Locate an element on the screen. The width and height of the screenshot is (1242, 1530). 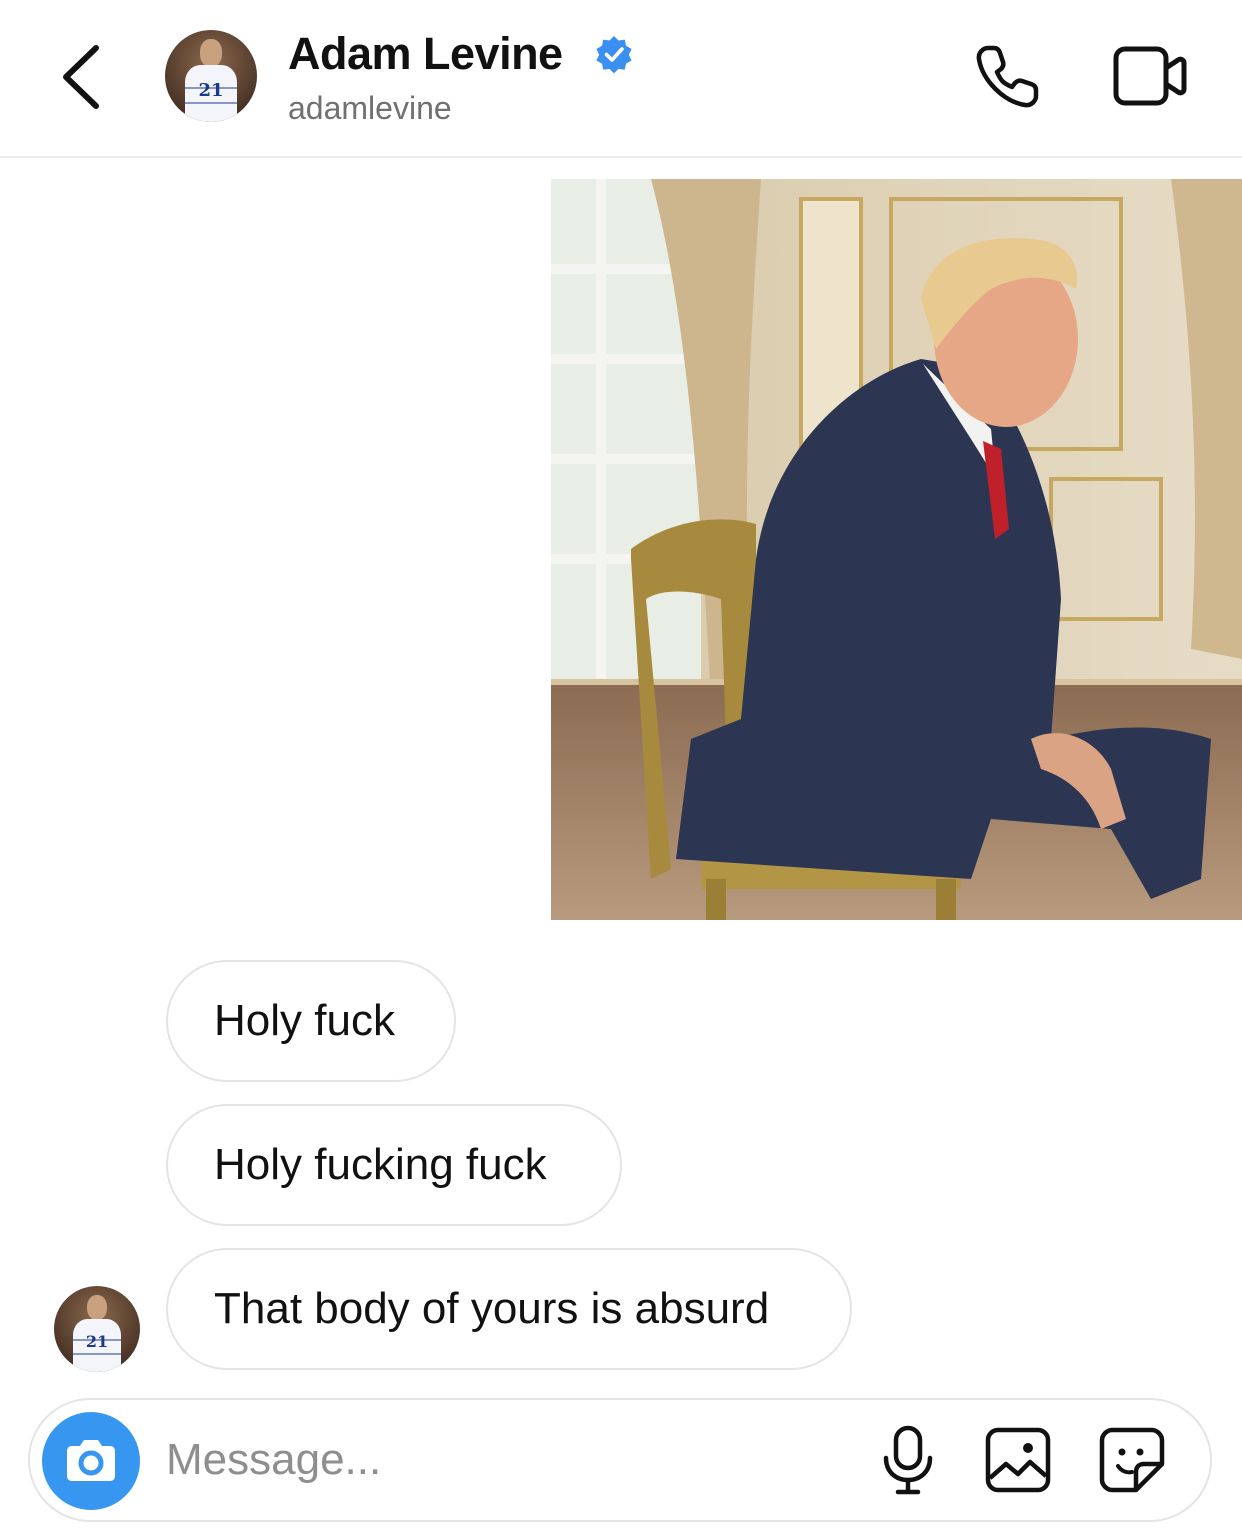
video-camera-icon is located at coordinates (1150, 76).